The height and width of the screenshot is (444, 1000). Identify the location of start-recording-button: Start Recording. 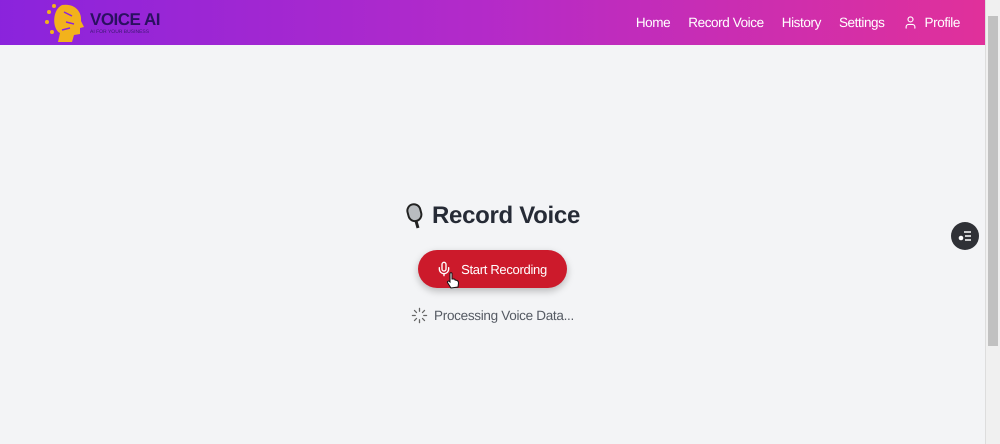
(492, 269).